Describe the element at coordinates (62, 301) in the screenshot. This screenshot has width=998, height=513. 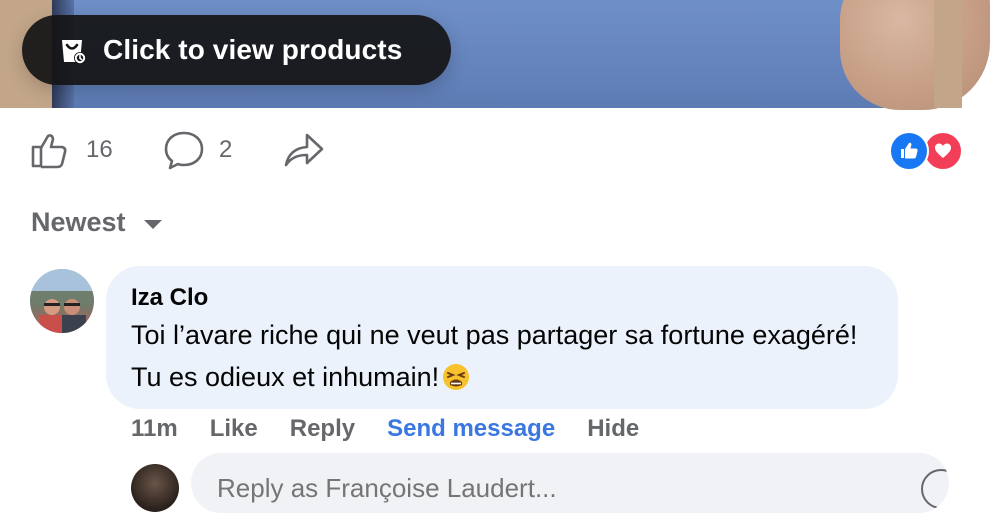
I see `avatar` at that location.